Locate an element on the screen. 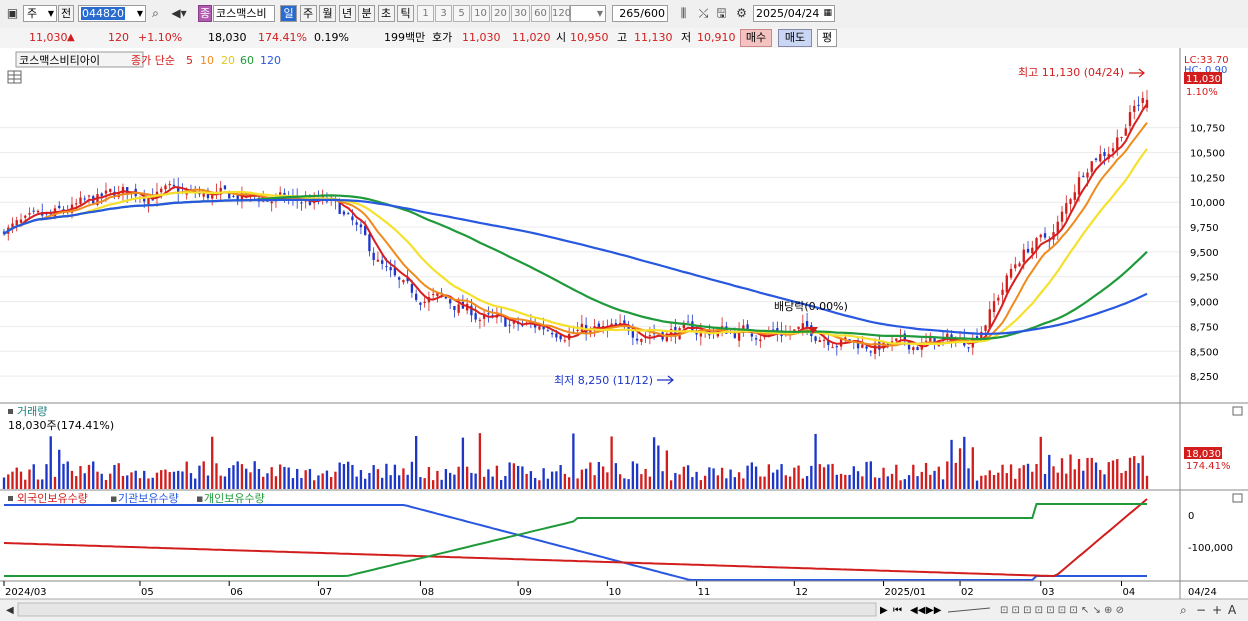  price-y-tick: 9,750 is located at coordinates (1204, 228).